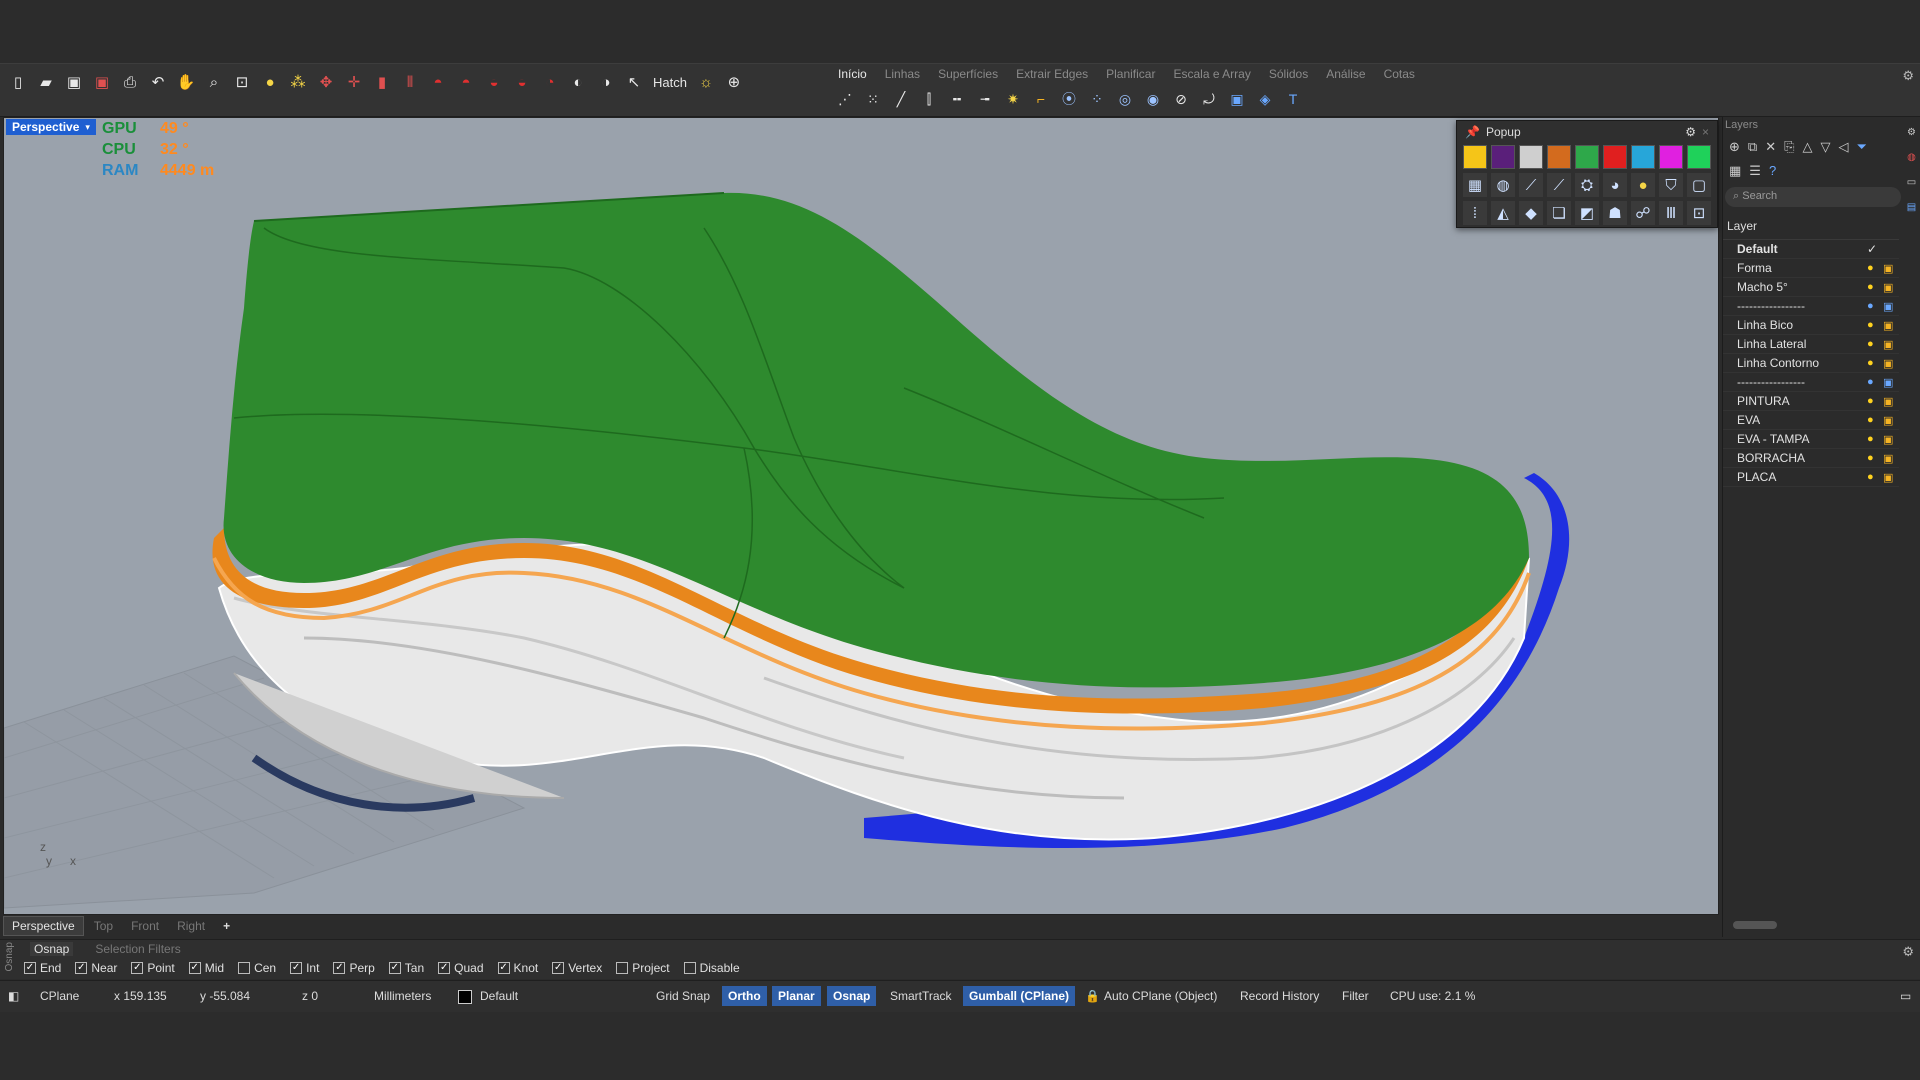  I want to click on layer-row: PINTURA ● ▣, so click(1811, 401).